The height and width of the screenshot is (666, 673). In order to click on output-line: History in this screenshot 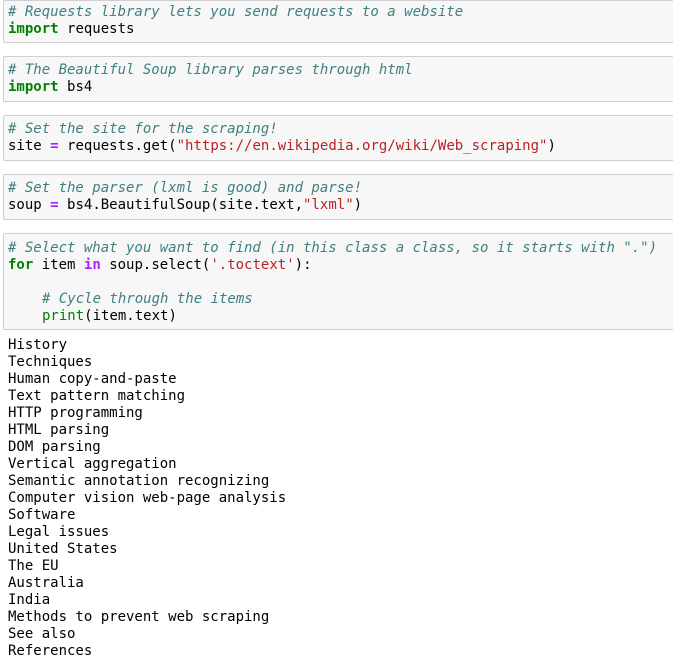, I will do `click(38, 345)`.